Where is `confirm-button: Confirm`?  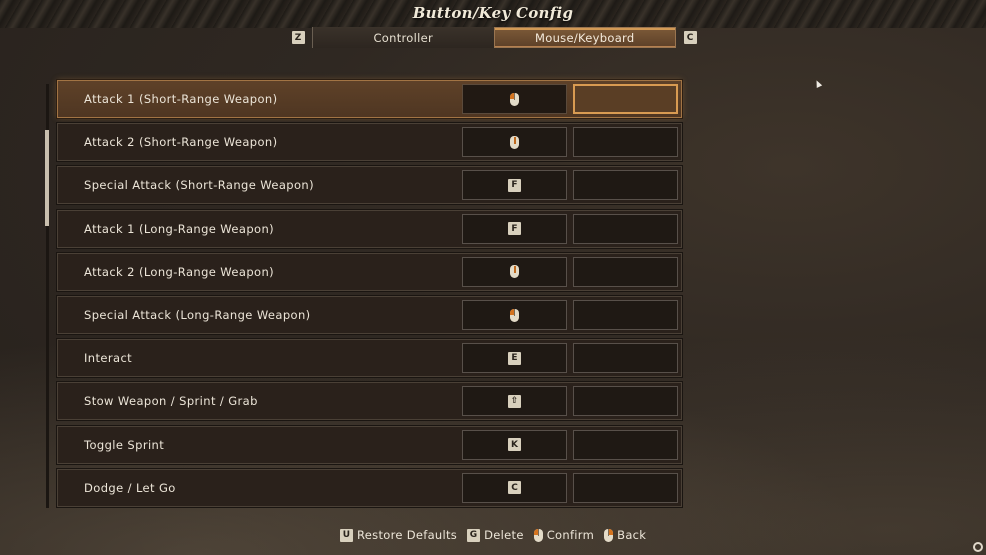 confirm-button: Confirm is located at coordinates (564, 535).